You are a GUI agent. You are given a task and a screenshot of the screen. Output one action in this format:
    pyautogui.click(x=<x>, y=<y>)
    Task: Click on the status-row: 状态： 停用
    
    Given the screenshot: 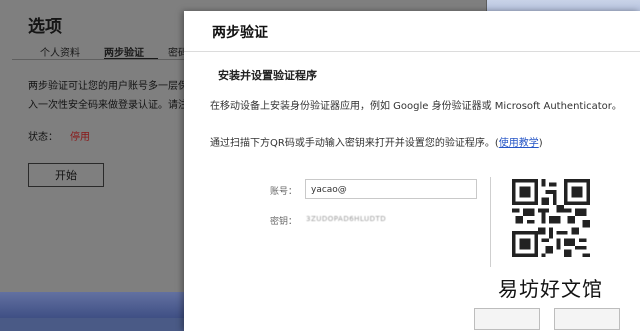 What is the action you would take?
    pyautogui.click(x=59, y=135)
    